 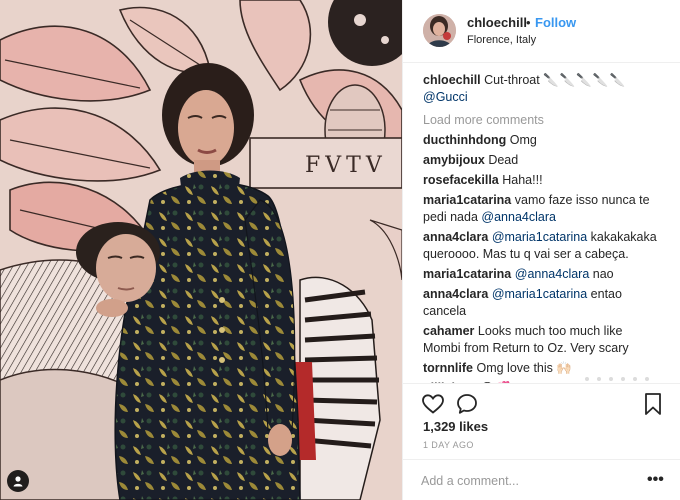 What do you see at coordinates (464, 140) in the screenshot?
I see `comment-username: ducthinhdong` at bounding box center [464, 140].